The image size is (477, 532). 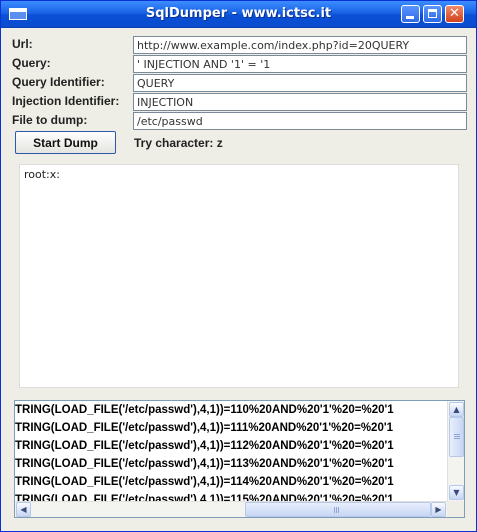 I want to click on scrollbar-corner, so click(x=455, y=509).